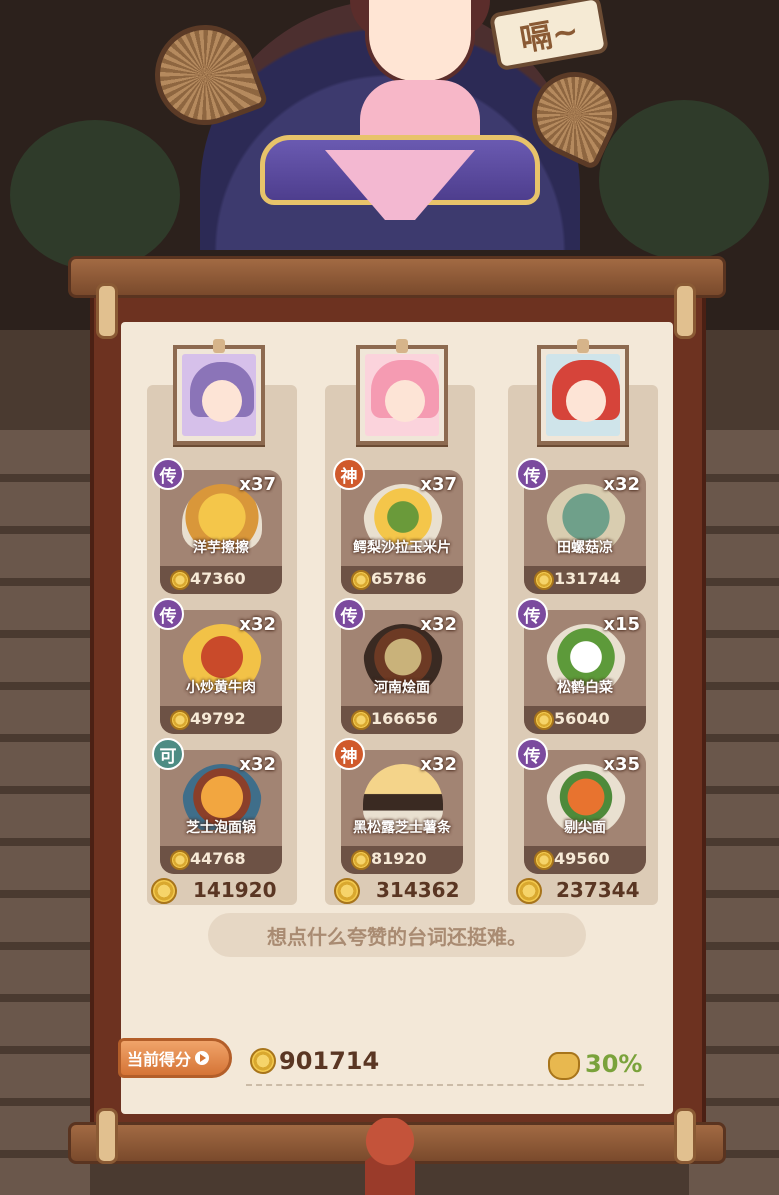 This screenshot has height=1195, width=779. I want to click on column-total: 314362, so click(418, 890).